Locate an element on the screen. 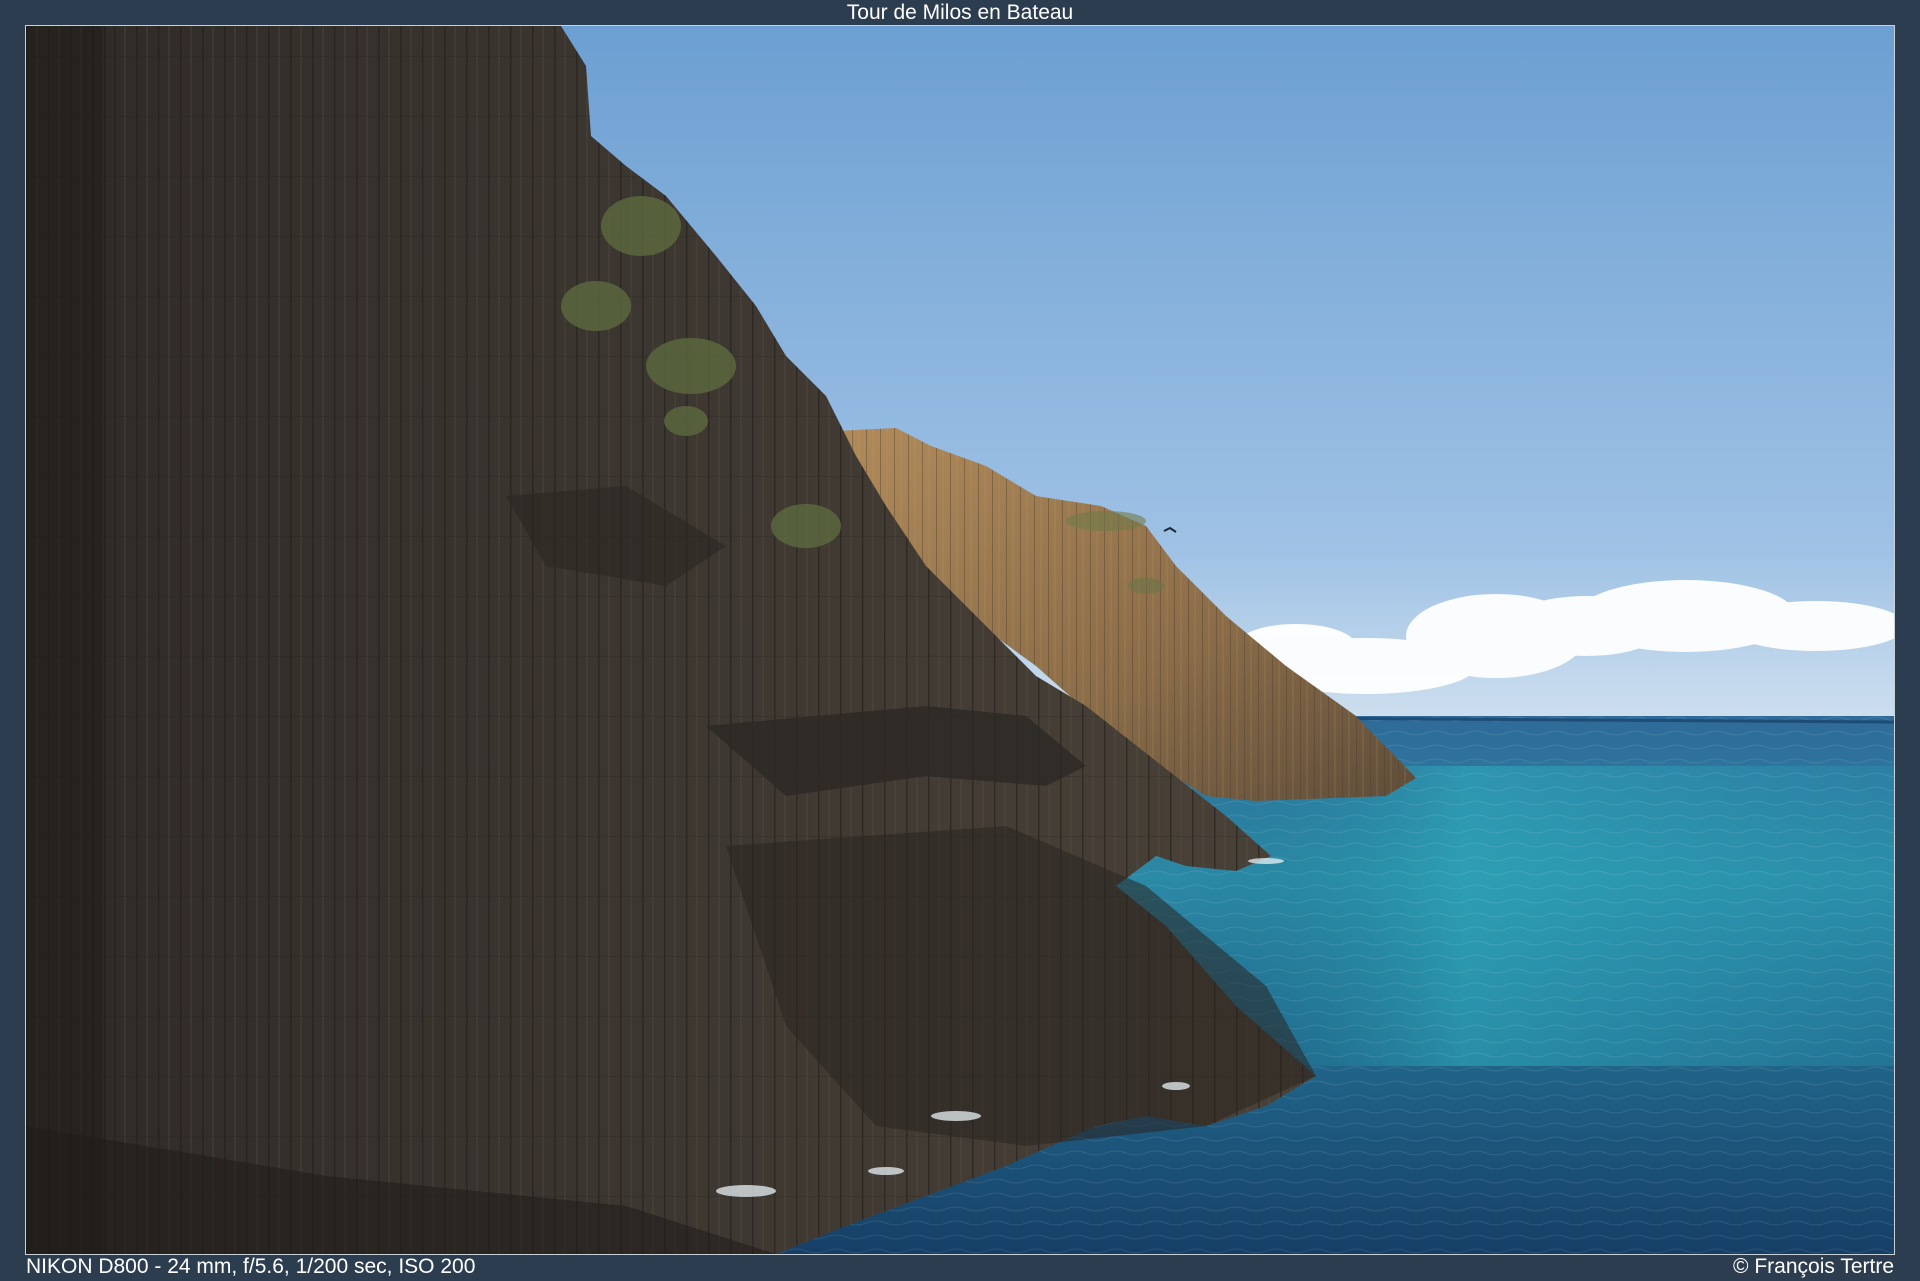  copyright-caption: © François Tertre is located at coordinates (1813, 1266).